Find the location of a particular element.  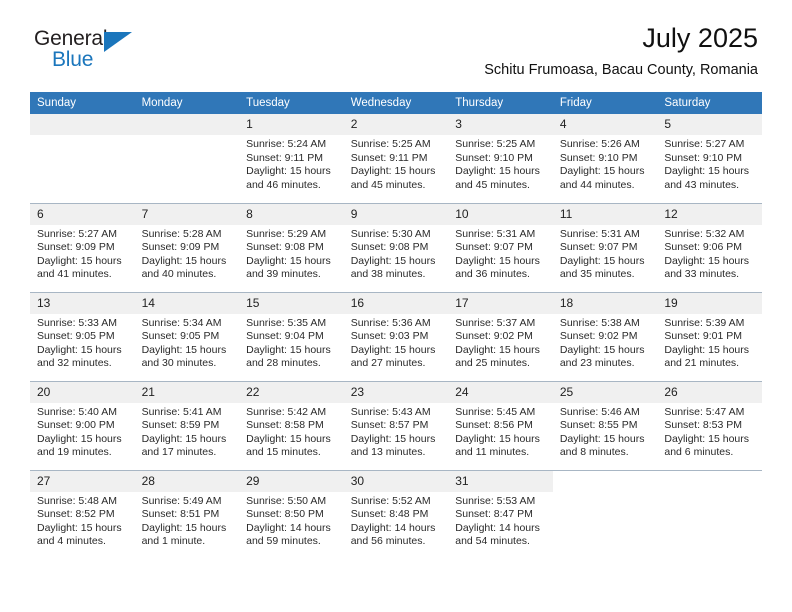

sunset-text: Sunset: 9:08 PM is located at coordinates (389, 247).